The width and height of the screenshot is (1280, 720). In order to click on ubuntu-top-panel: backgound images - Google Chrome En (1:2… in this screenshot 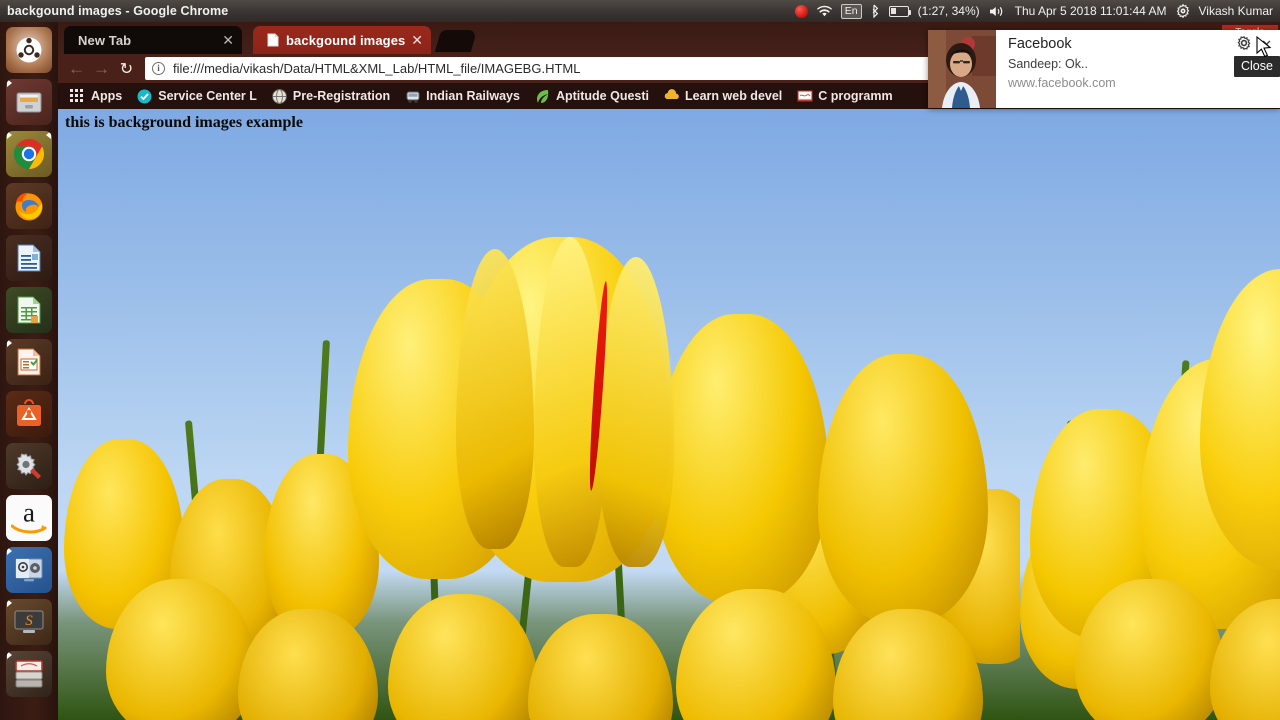, I will do `click(640, 11)`.